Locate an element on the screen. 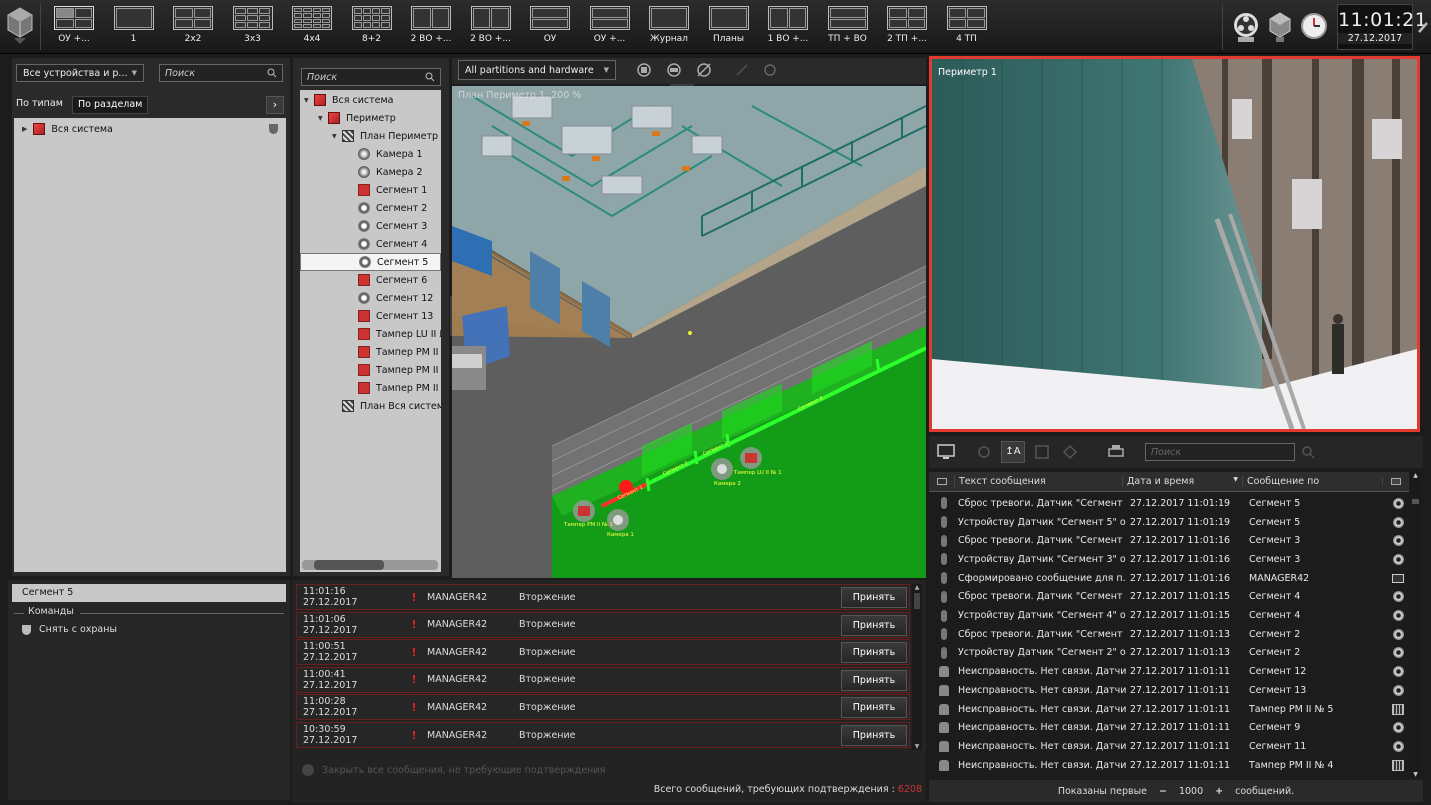  rotate-button is located at coordinates (770, 70).